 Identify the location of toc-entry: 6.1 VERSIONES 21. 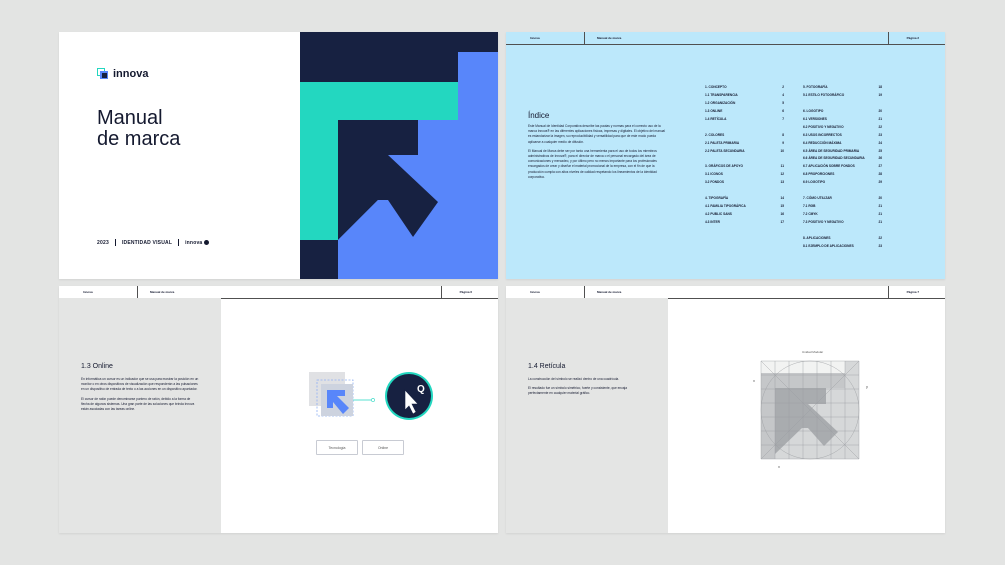
(842, 121).